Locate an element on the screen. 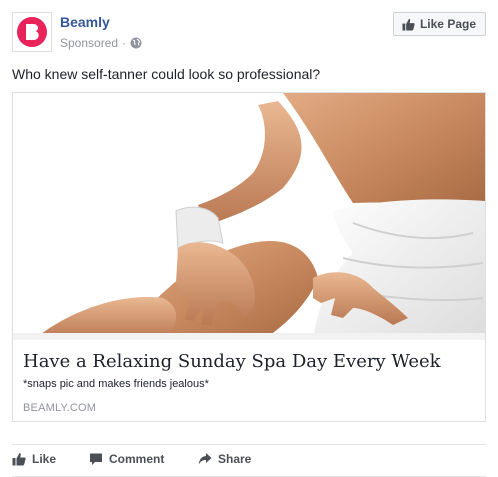  like-button: Like is located at coordinates (34, 459).